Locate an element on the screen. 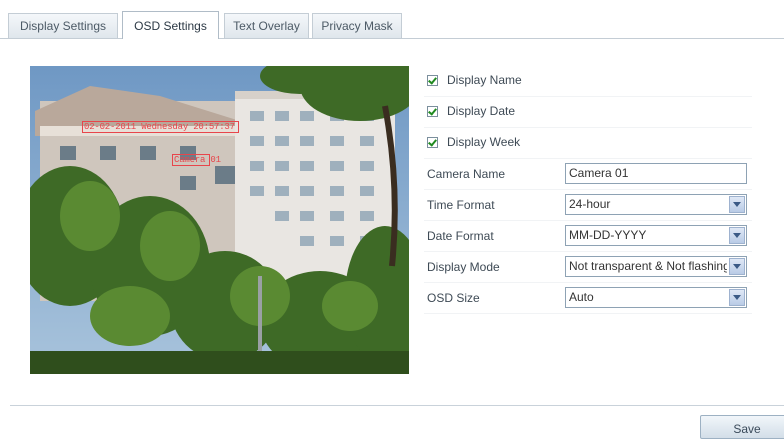 The width and height of the screenshot is (784, 442). time-format-row: Time Format 24-hour is located at coordinates (588, 205).